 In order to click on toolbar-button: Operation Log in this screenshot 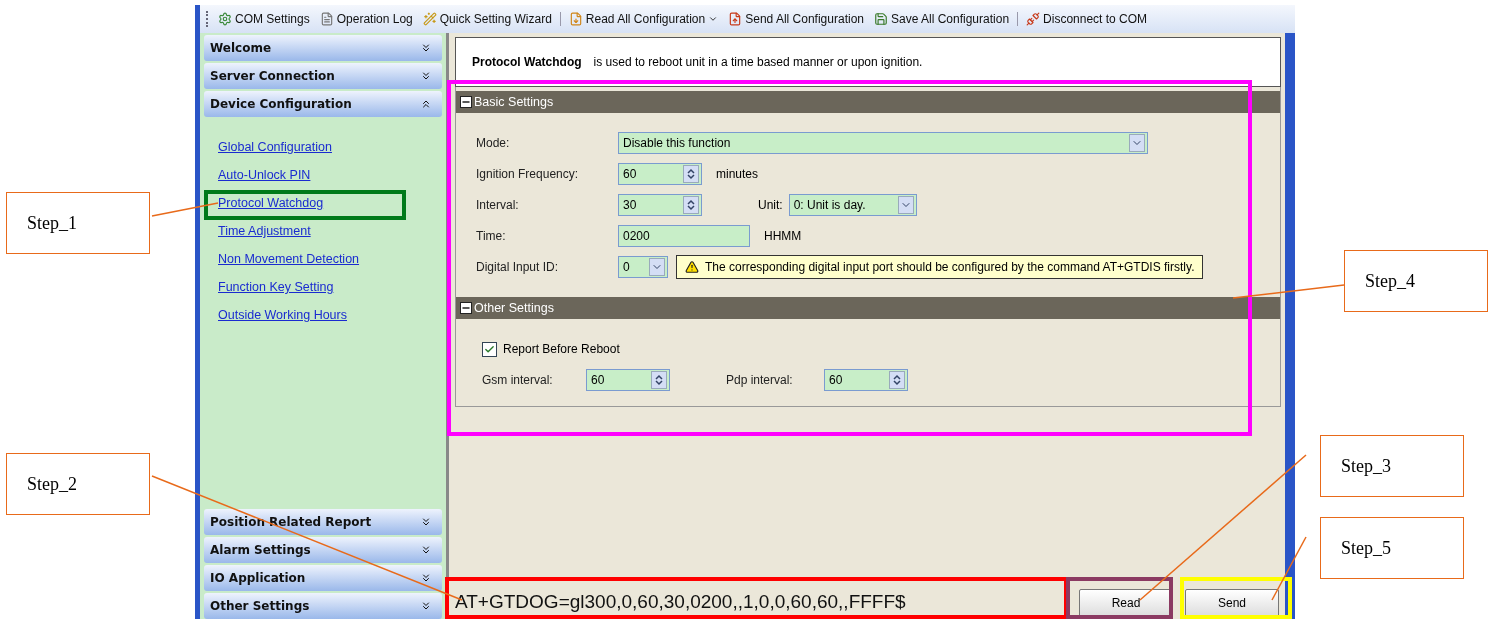, I will do `click(366, 19)`.